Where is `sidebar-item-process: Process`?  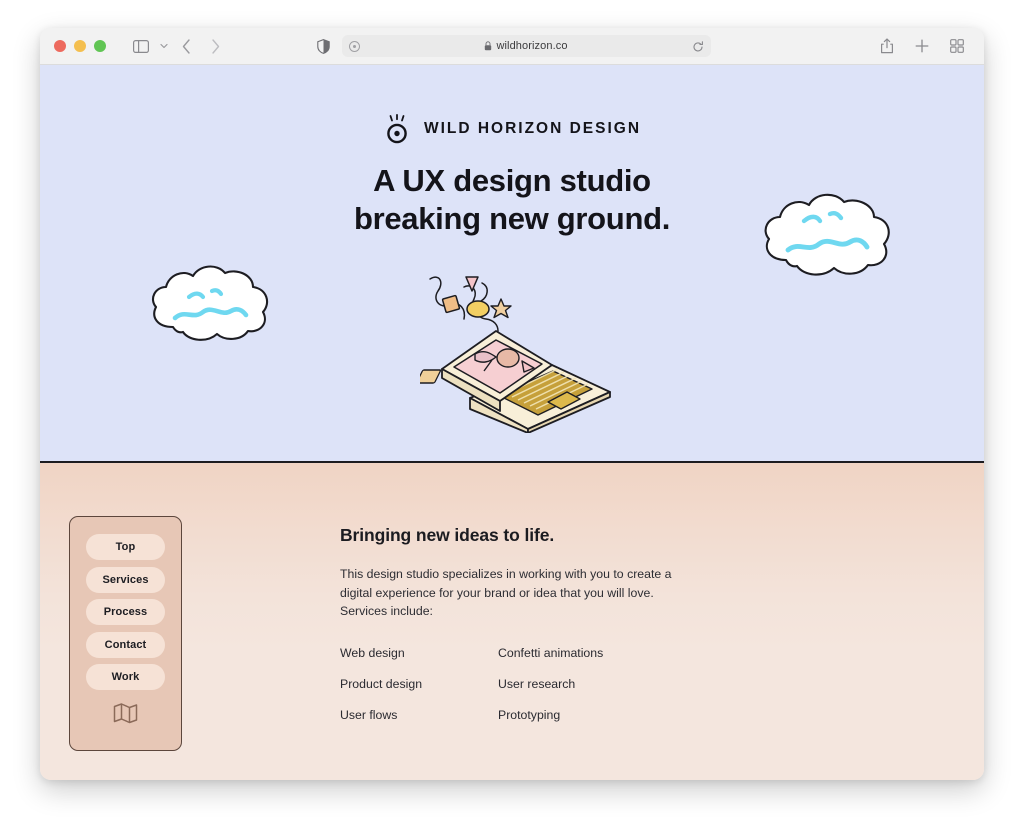
sidebar-item-process: Process is located at coordinates (125, 612).